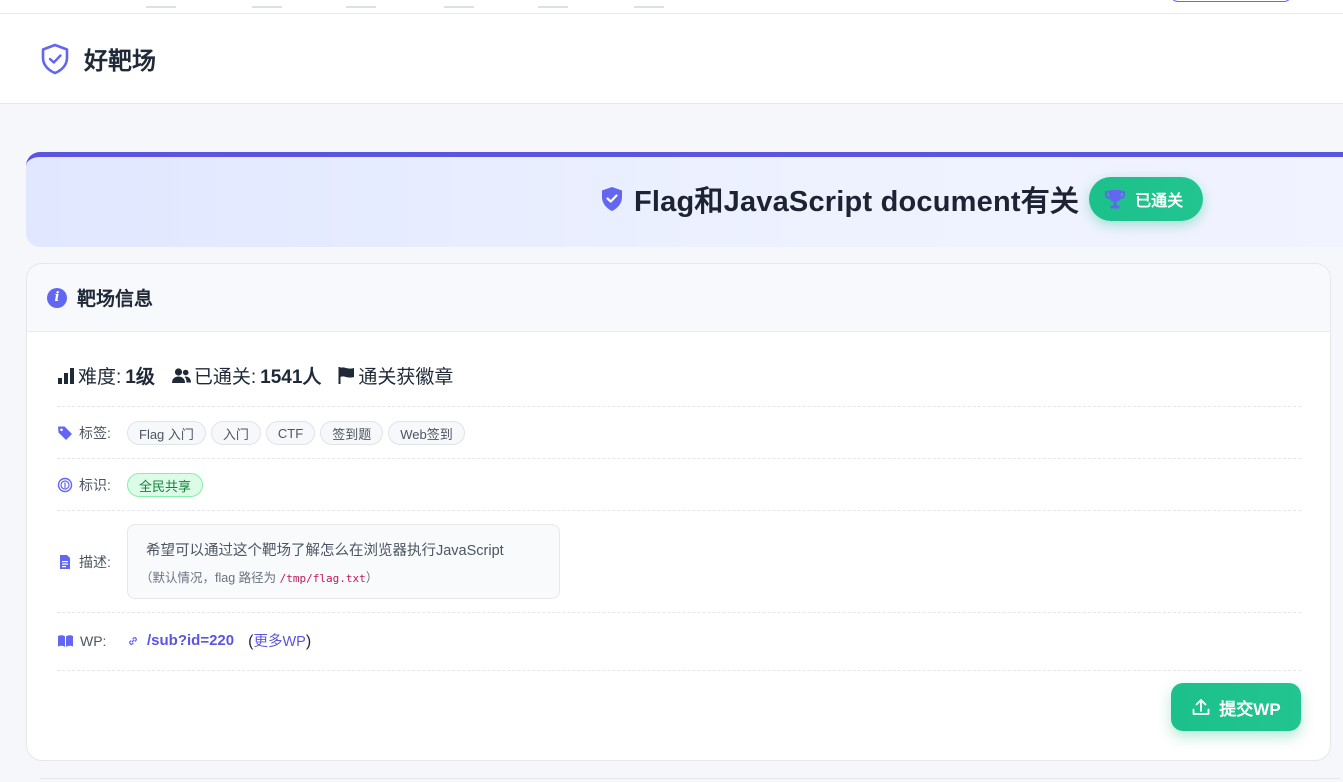  Describe the element at coordinates (180, 640) in the screenshot. I see `wp-link: /sub?id=220` at that location.